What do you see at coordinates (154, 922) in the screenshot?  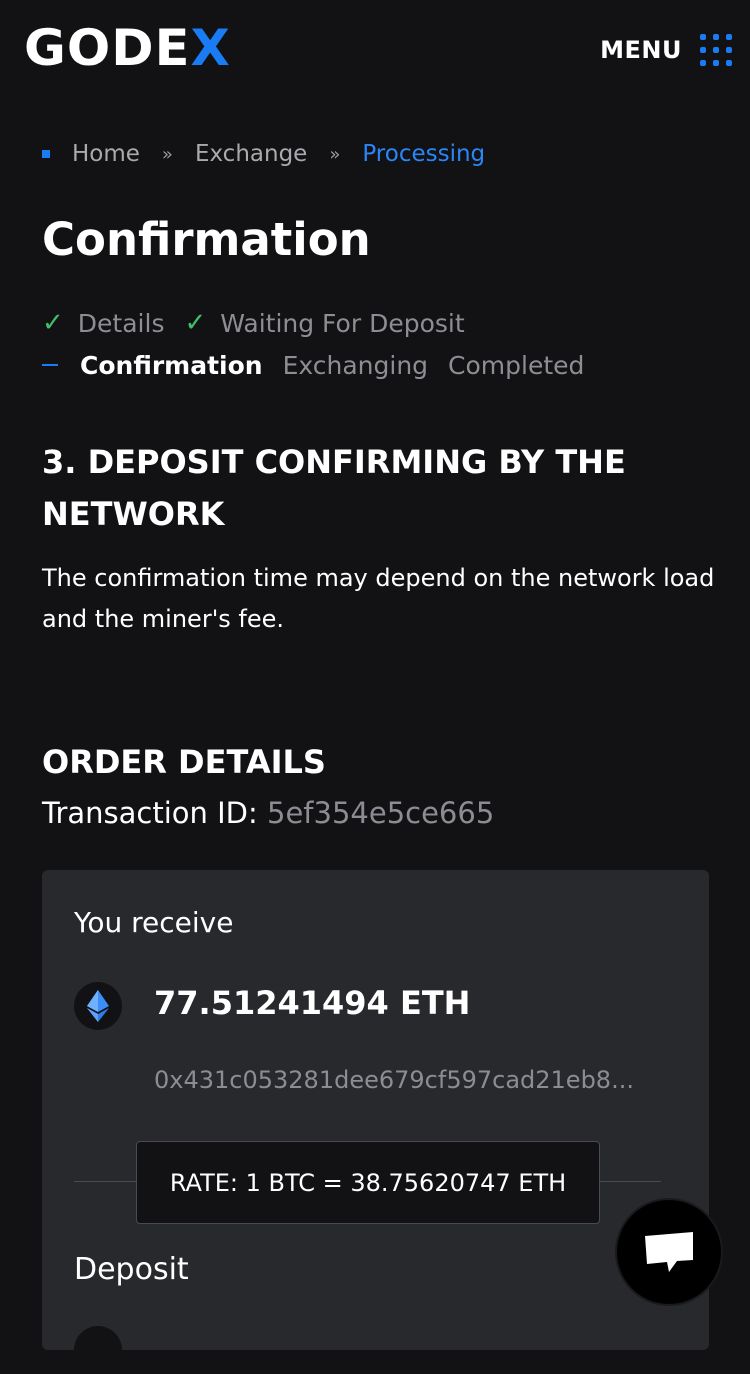 I see `you-receive-label: You receive` at bounding box center [154, 922].